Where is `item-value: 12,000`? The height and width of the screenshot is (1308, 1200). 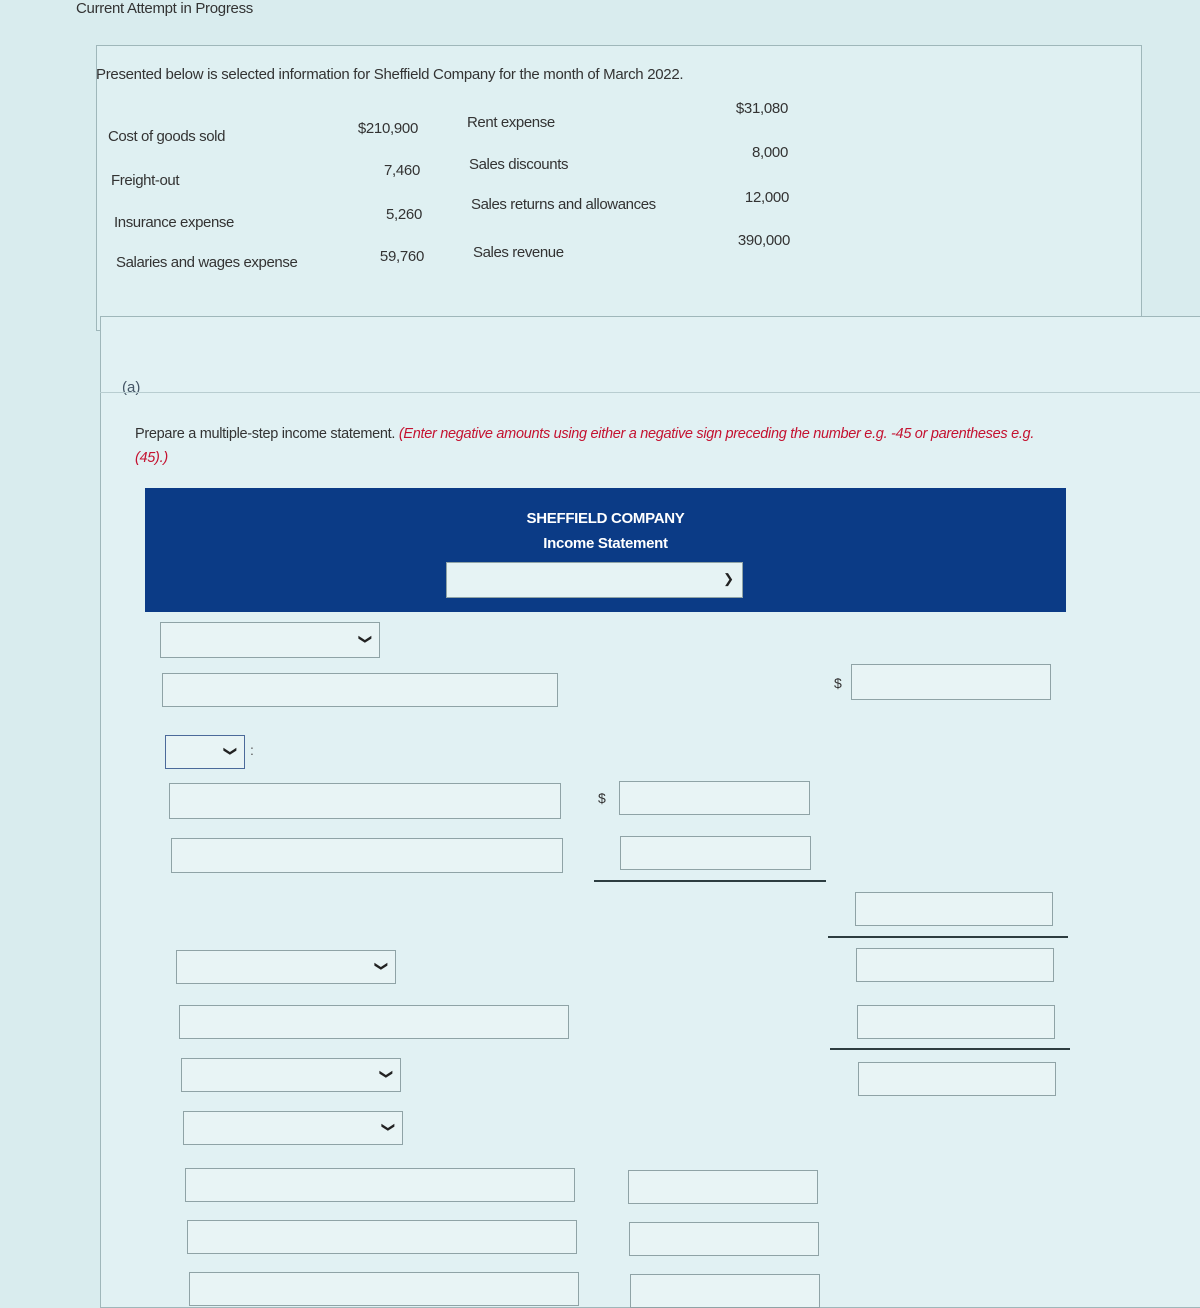 item-value: 12,000 is located at coordinates (766, 197).